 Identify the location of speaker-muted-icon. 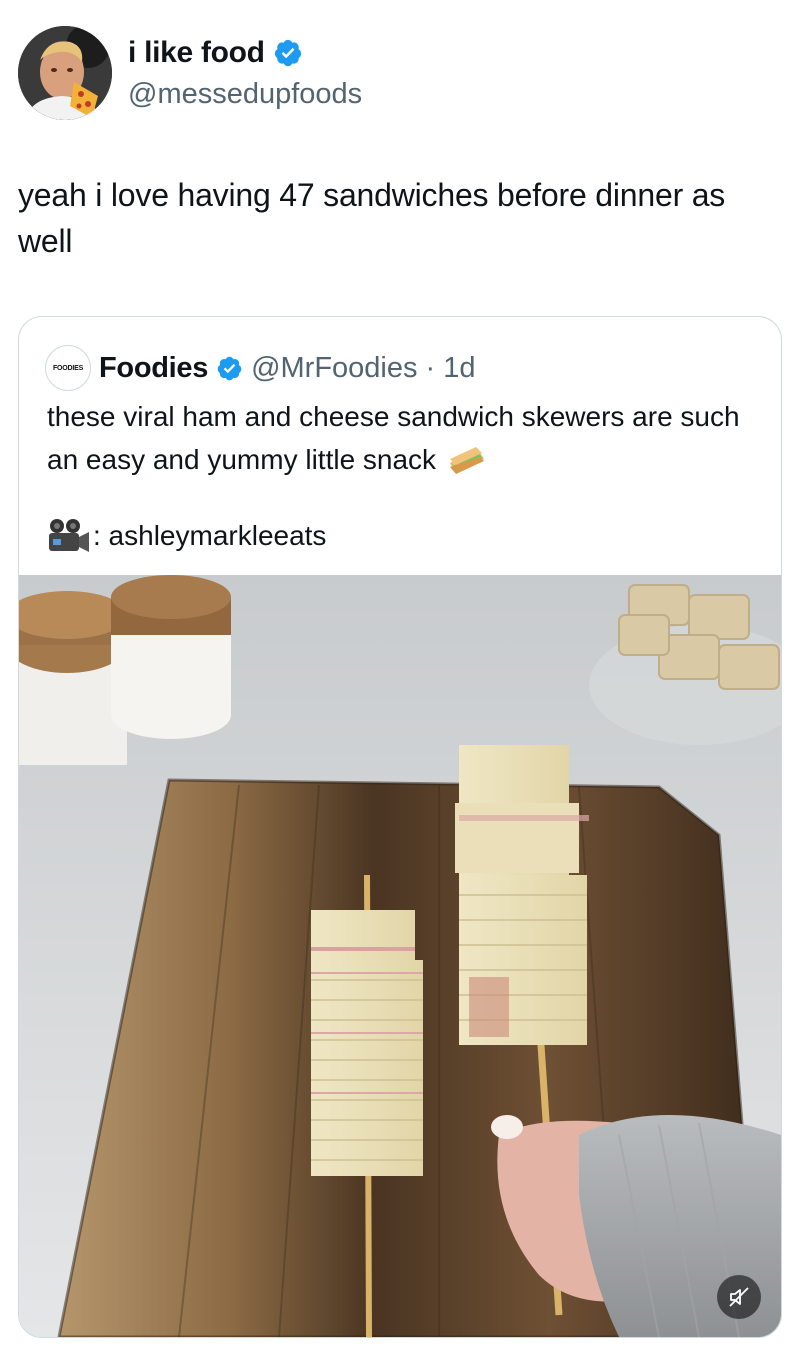
(739, 1297).